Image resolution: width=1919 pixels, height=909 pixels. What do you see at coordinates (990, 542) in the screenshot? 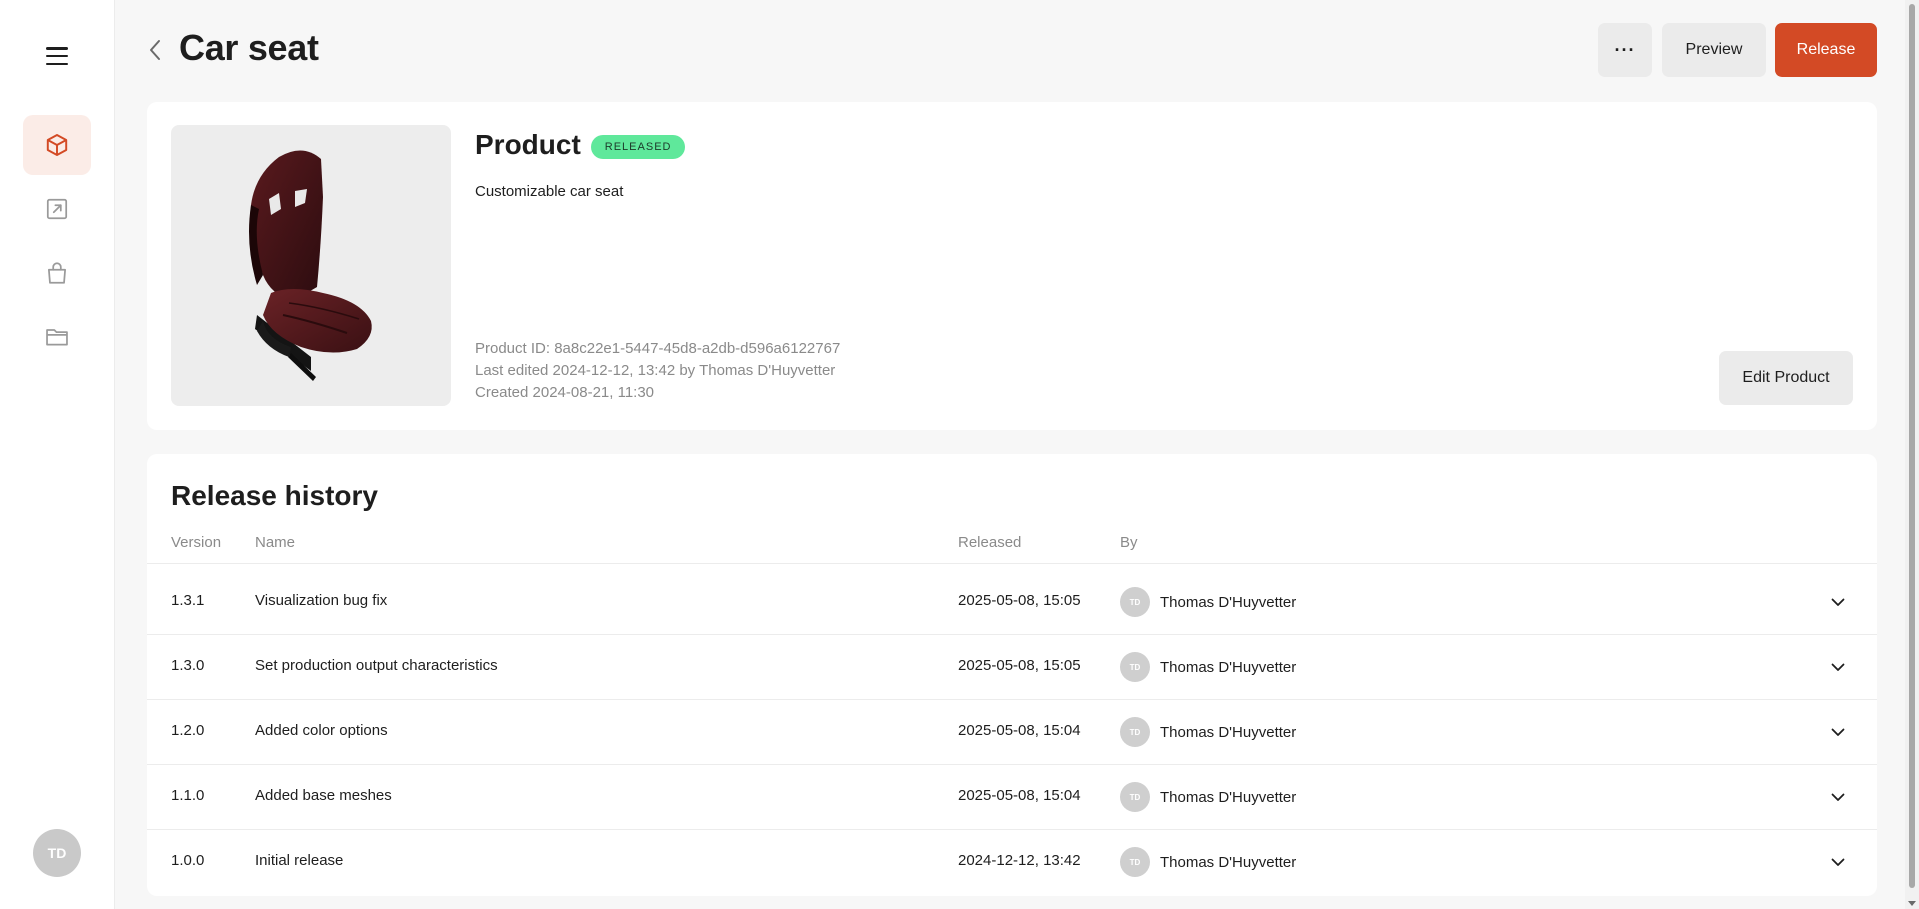
I see `column-released: Released` at bounding box center [990, 542].